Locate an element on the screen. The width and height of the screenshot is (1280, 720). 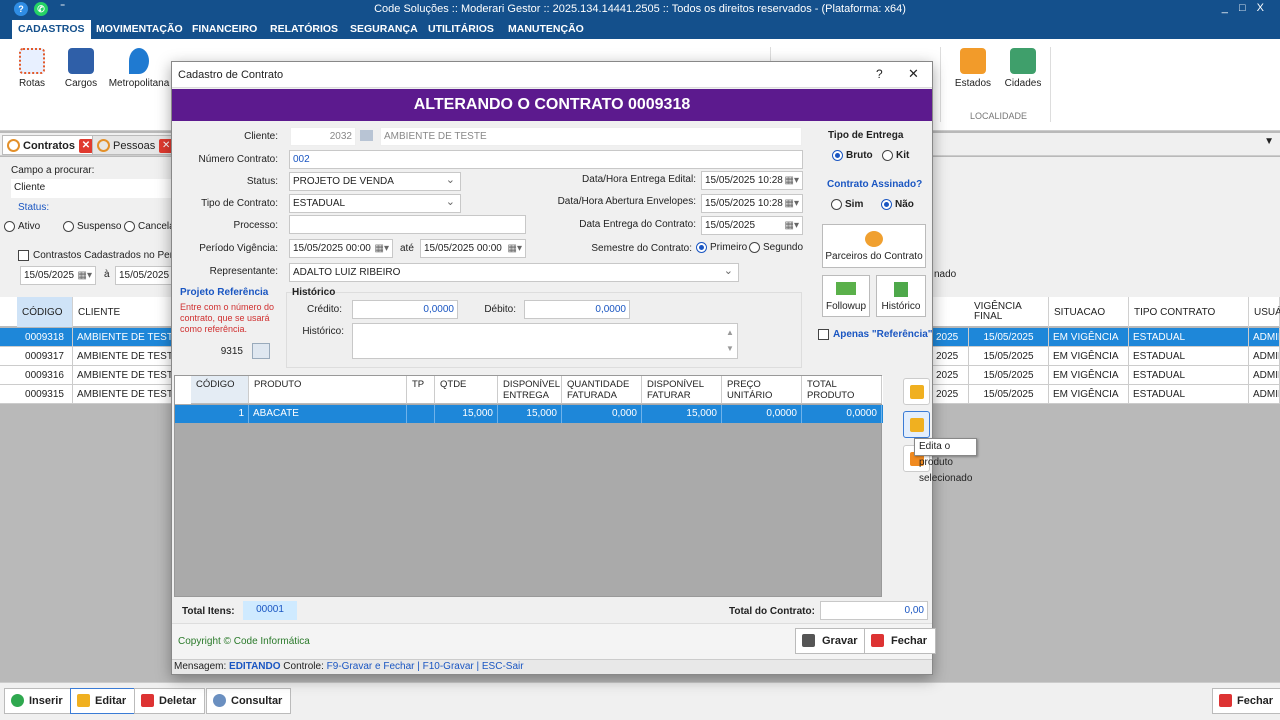
fechar-button: Fechar is located at coordinates (1246, 701).